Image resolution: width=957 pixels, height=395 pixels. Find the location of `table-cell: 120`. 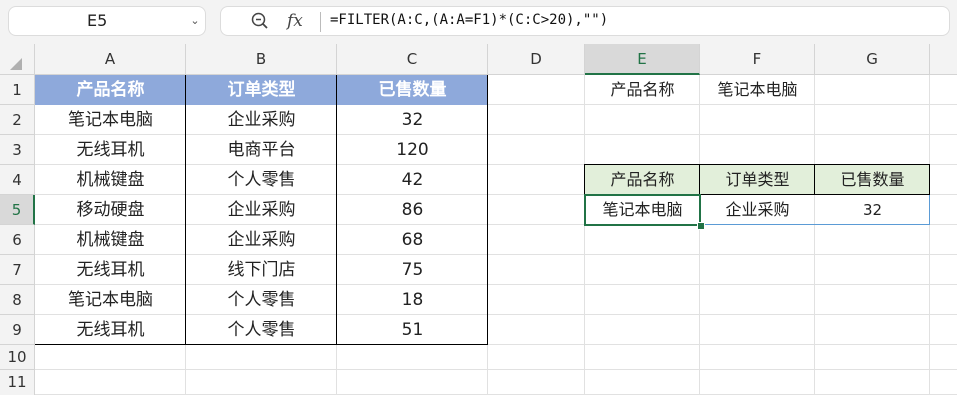

table-cell: 120 is located at coordinates (412, 150).